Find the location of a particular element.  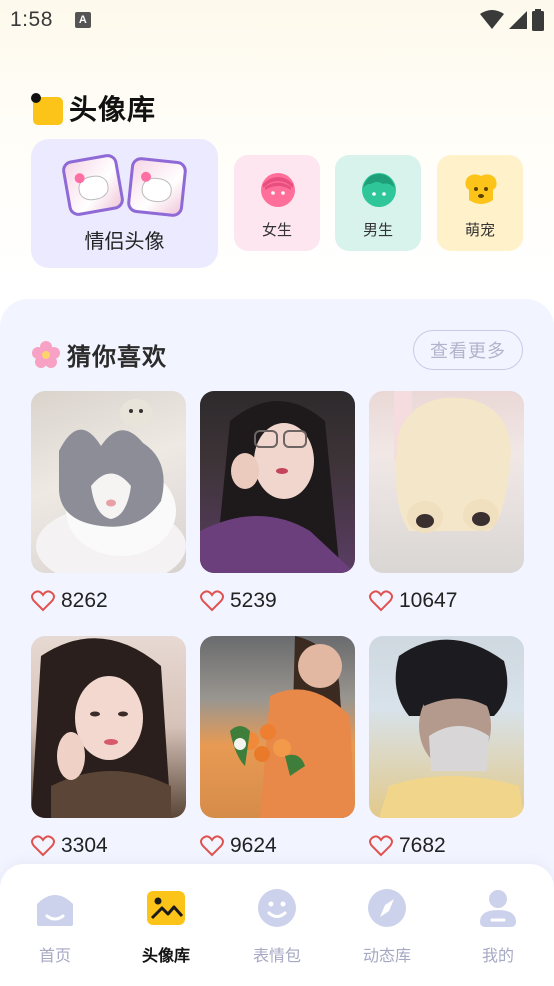

category-couple: 情侣头像 is located at coordinates (124, 203).